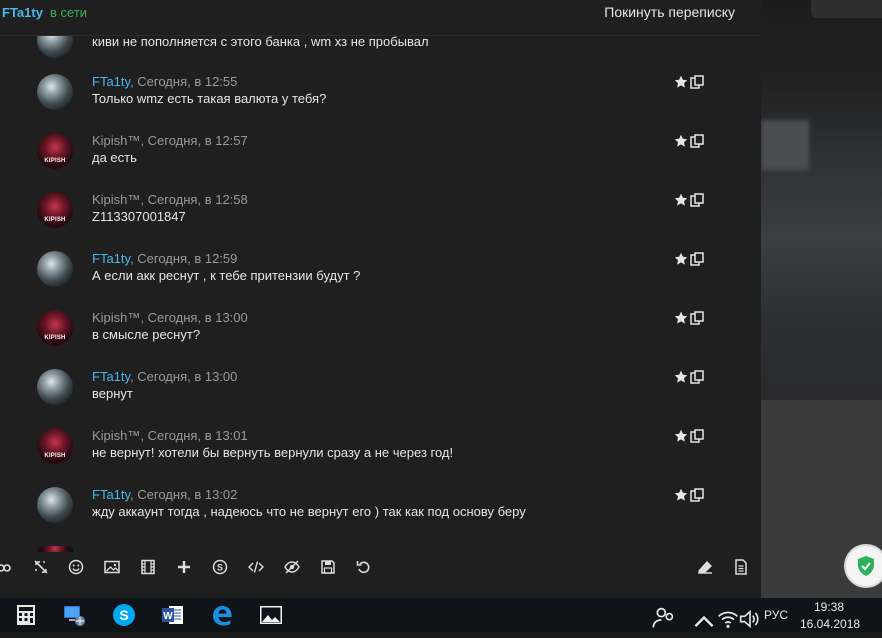 Image resolution: width=882 pixels, height=638 pixels. What do you see at coordinates (76, 567) in the screenshot?
I see `smiley-icon` at bounding box center [76, 567].